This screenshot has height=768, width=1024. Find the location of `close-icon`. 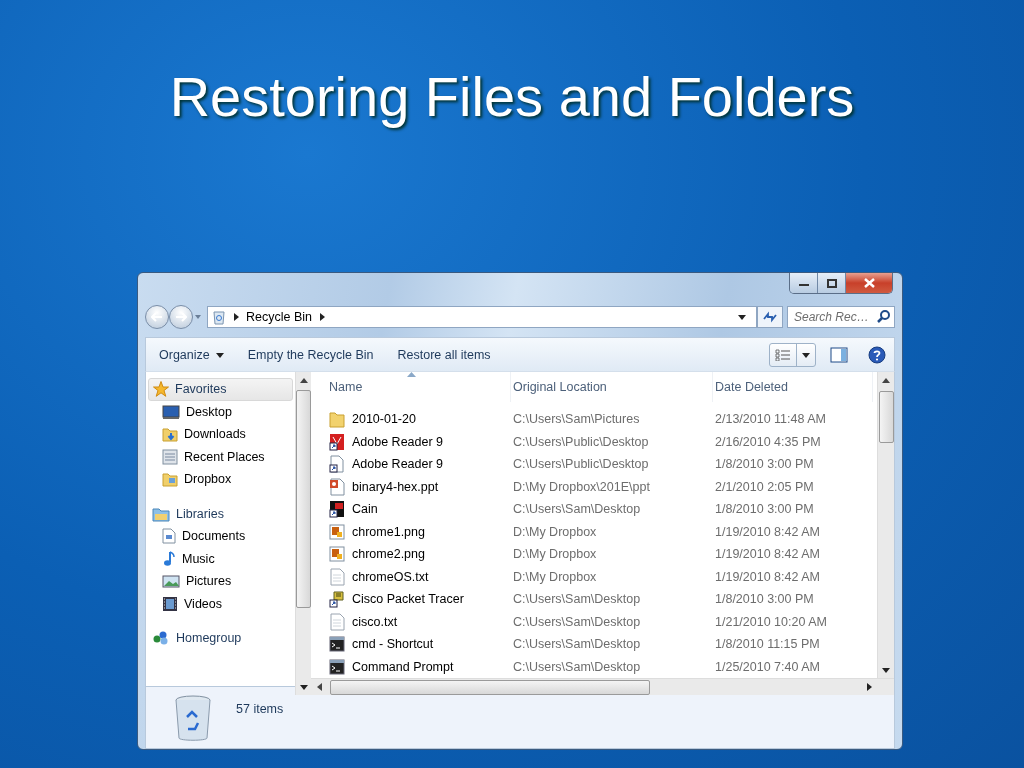

close-icon is located at coordinates (869, 283).